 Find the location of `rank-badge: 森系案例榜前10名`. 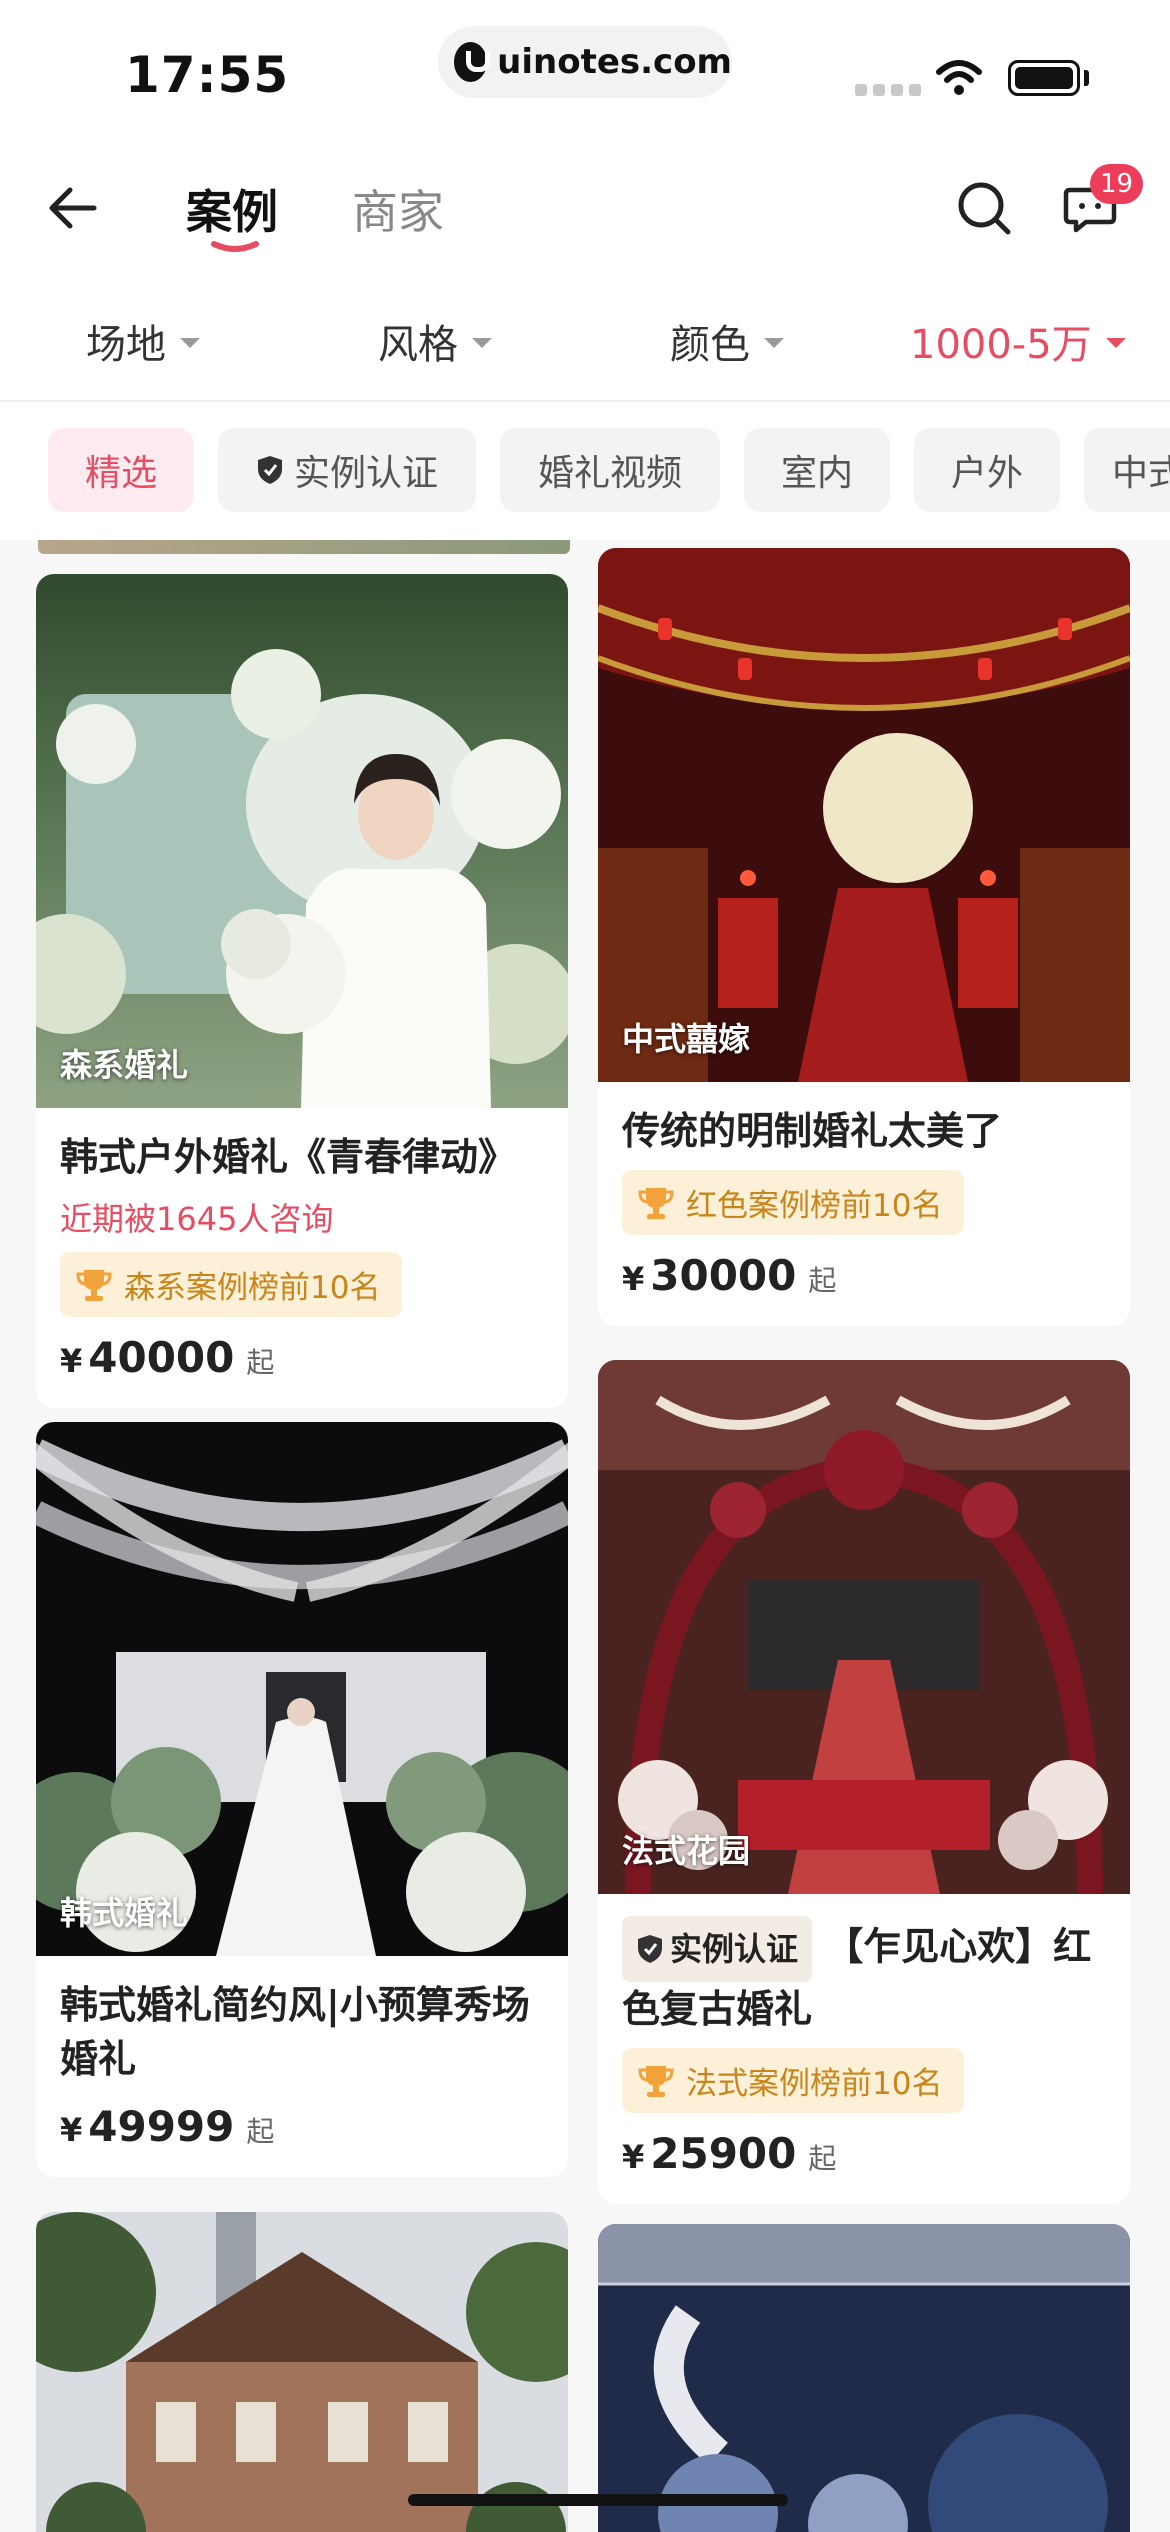

rank-badge: 森系案例榜前10名 is located at coordinates (231, 1284).